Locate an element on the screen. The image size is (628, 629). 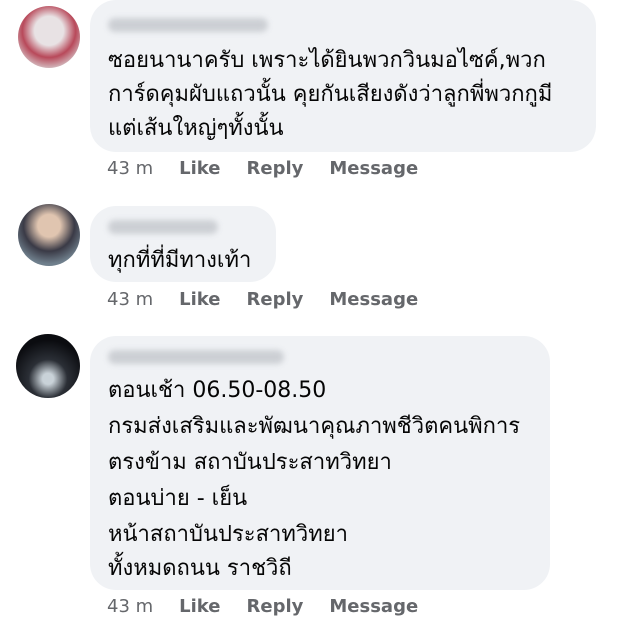
comment-text-line: ทั้งหมดถนน ราชวิถี is located at coordinates (200, 568).